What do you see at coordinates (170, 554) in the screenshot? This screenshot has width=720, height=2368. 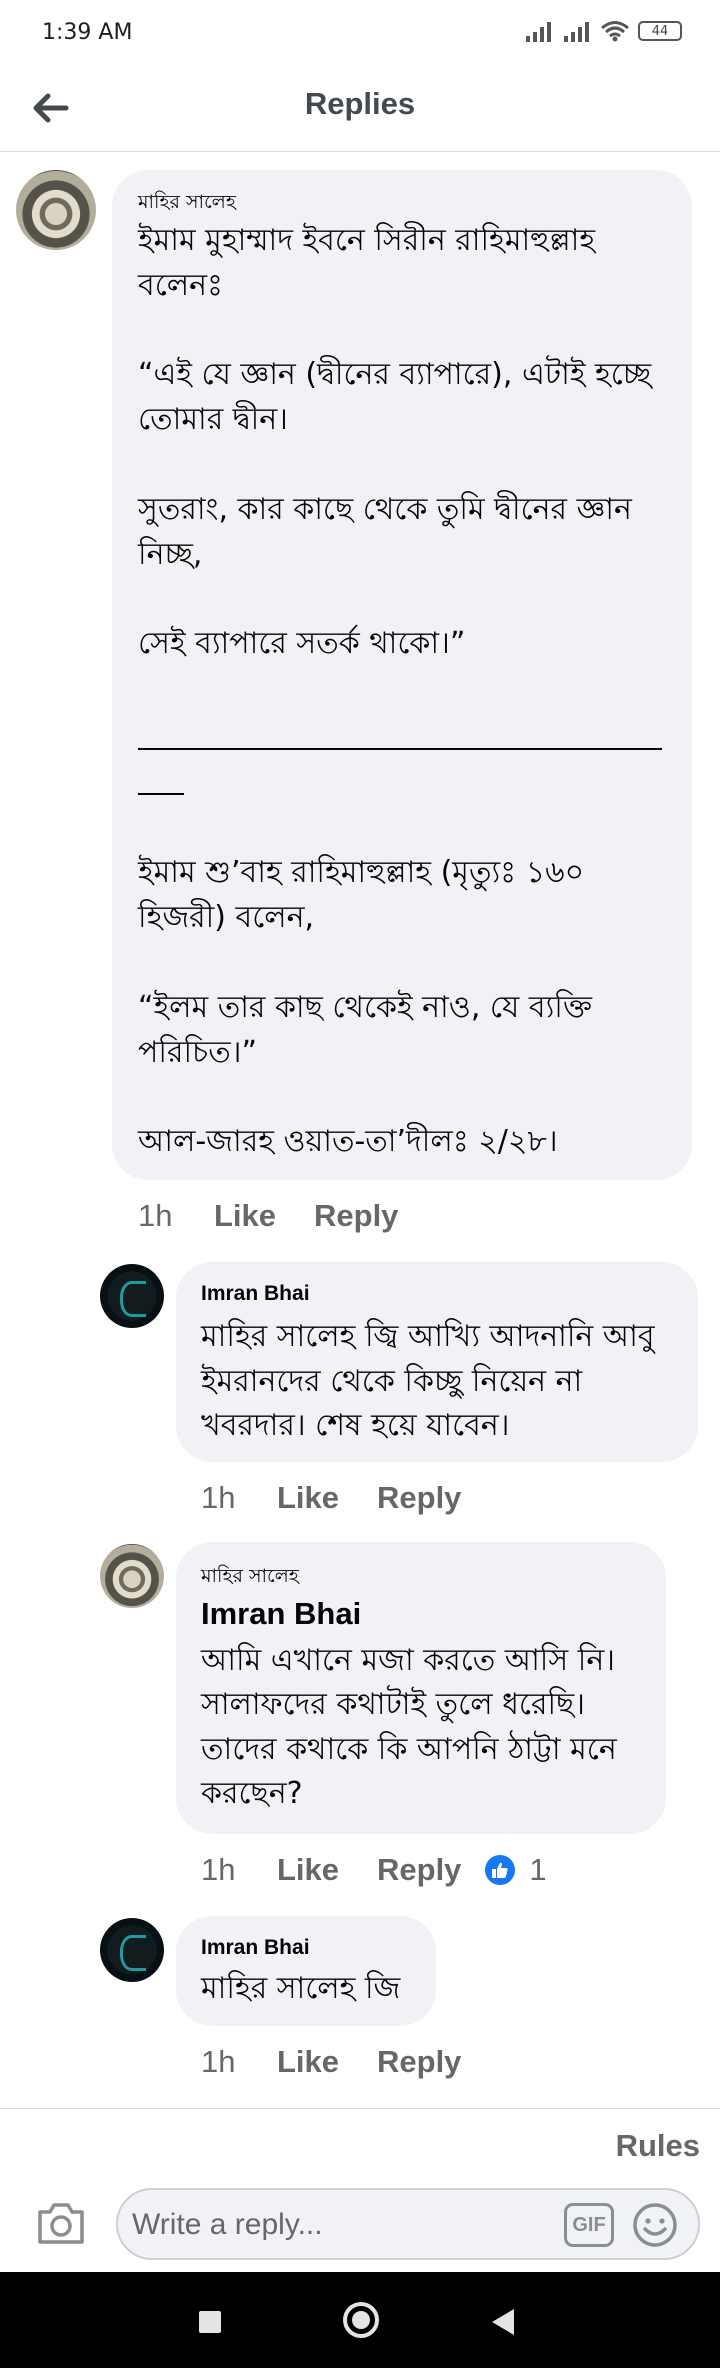 I see `comment-text-line: নিচ্ছ,` at bounding box center [170, 554].